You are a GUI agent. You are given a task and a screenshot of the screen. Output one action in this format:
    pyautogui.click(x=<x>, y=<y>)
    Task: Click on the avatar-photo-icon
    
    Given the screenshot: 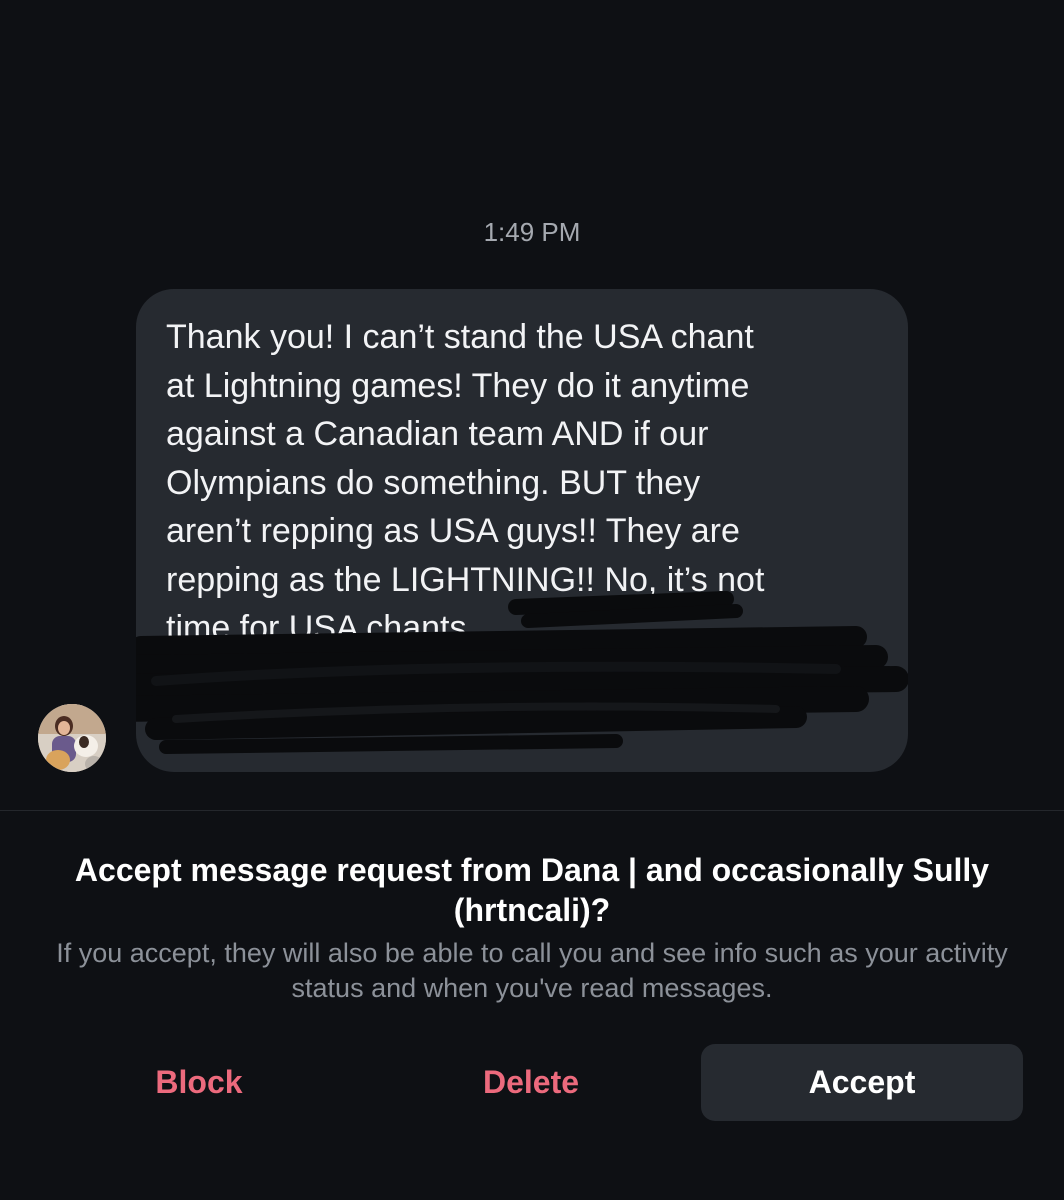 What is the action you would take?
    pyautogui.click(x=72, y=738)
    